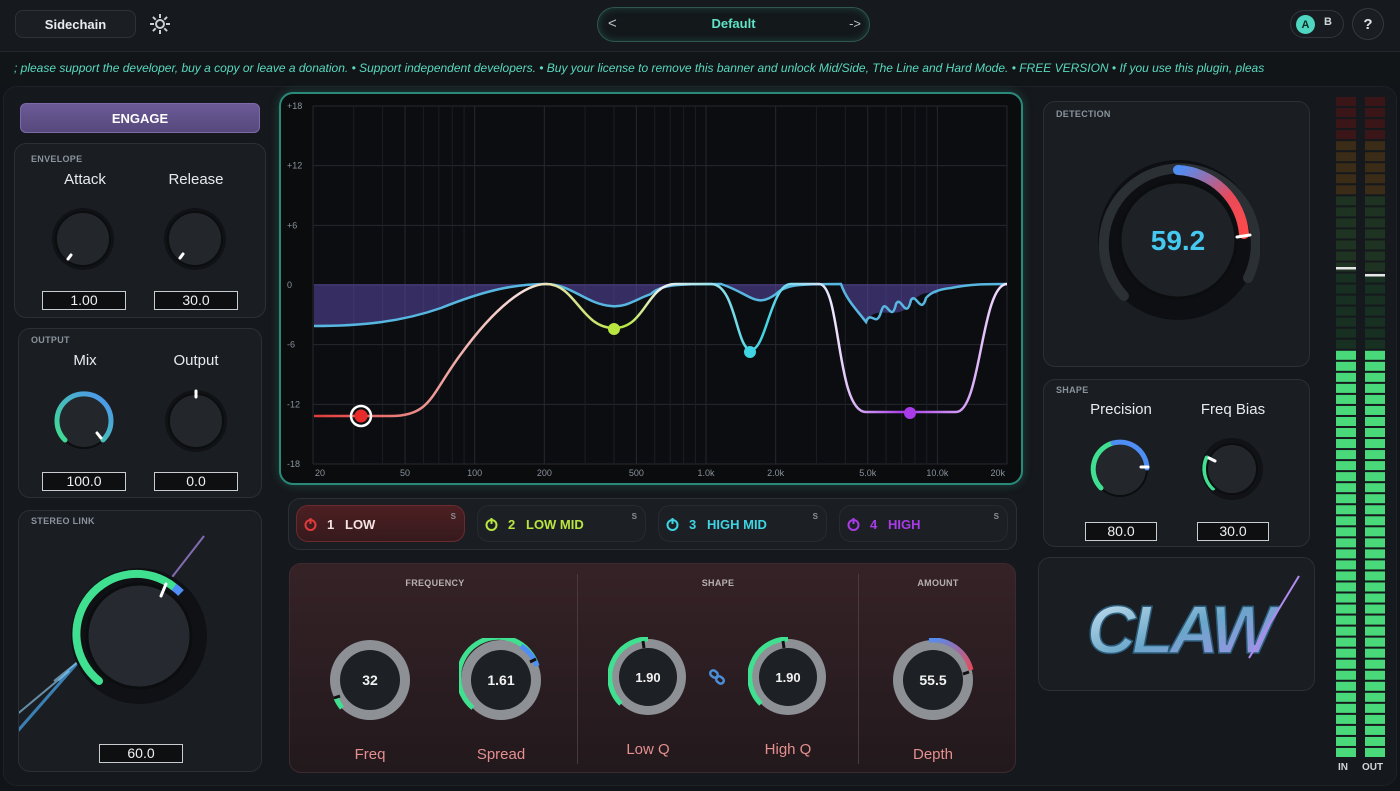 This screenshot has width=1400, height=791. I want to click on release-knob, so click(195, 239).